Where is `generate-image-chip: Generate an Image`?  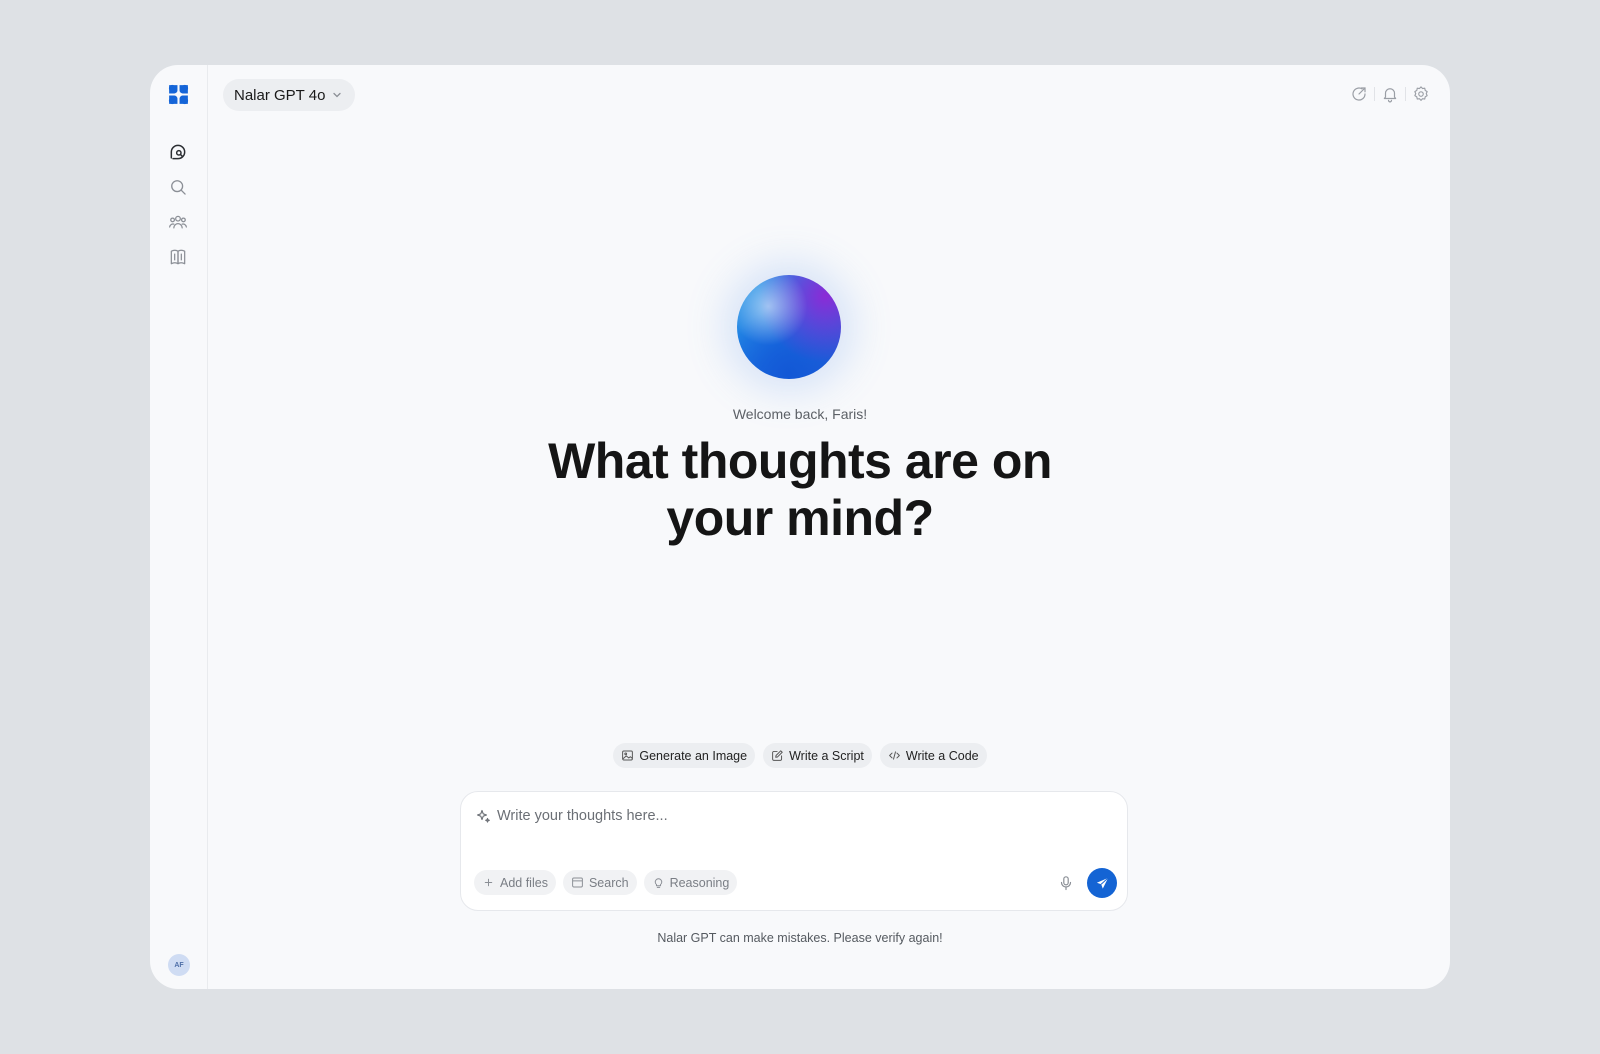
generate-image-chip: Generate an Image is located at coordinates (684, 755).